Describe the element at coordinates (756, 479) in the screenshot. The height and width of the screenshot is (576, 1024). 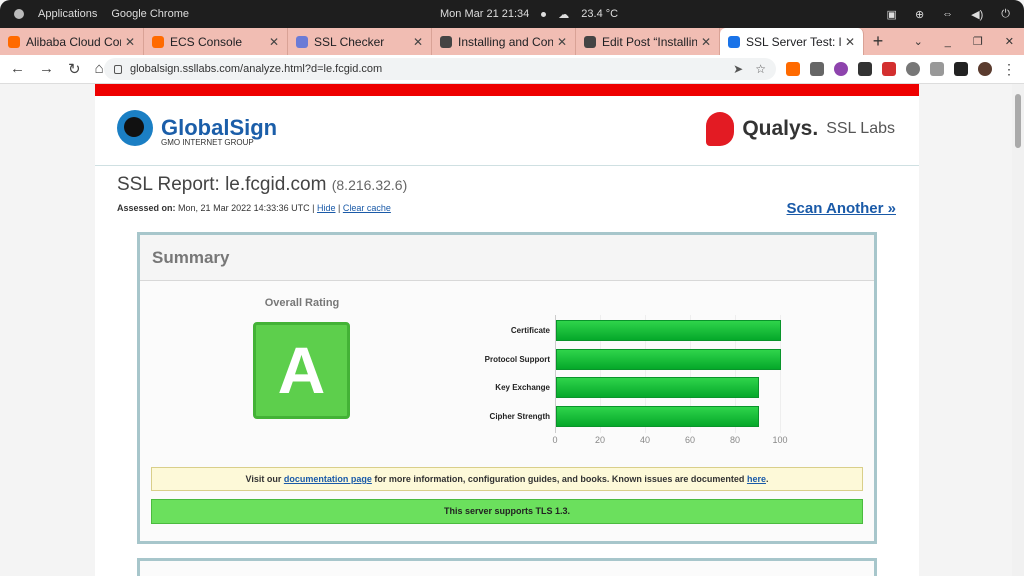
I see `known-issues-link: here` at that location.